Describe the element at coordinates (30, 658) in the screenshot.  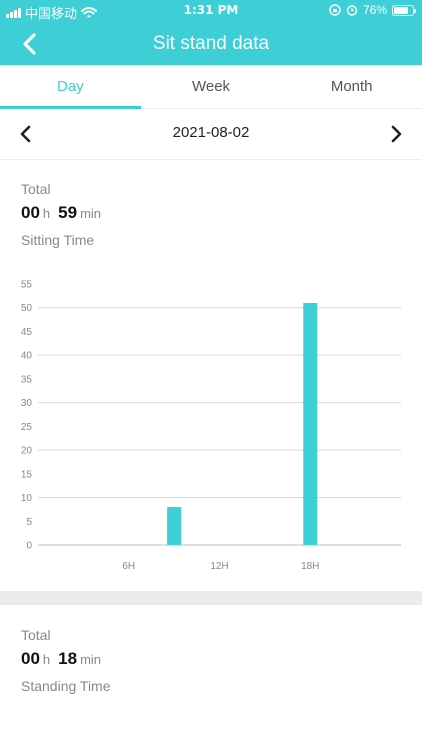
I see `standing-hours: 00` at that location.